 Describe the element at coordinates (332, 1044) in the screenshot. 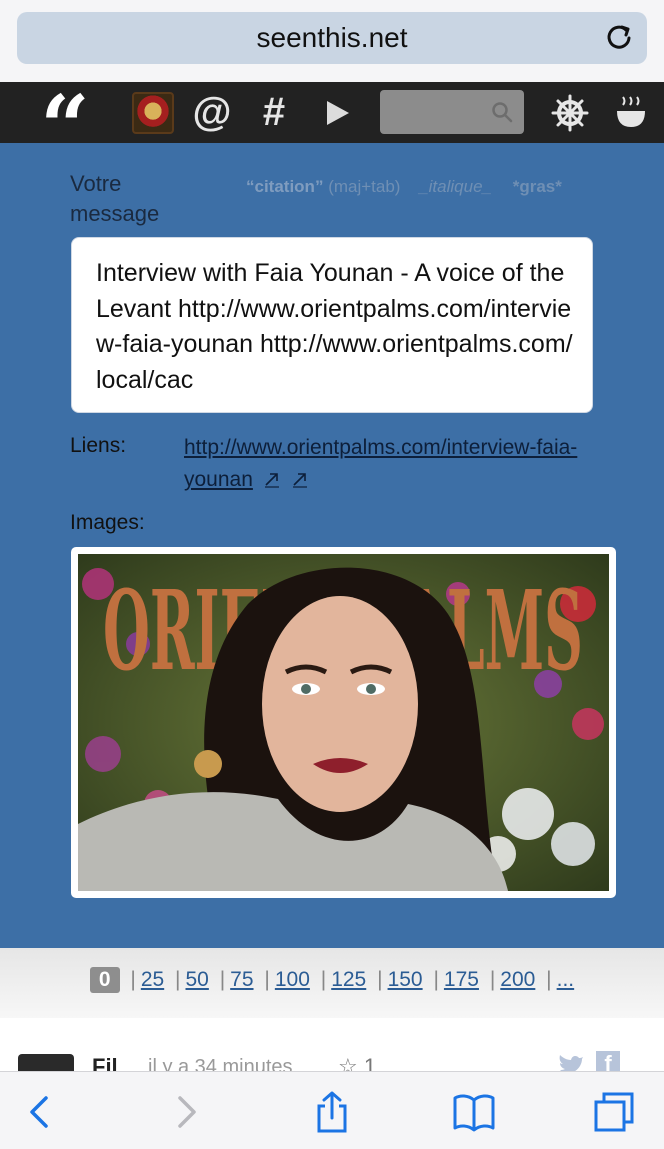

I see `post-preview: Fil il y a 34 minutes ☆ 1 f` at that location.